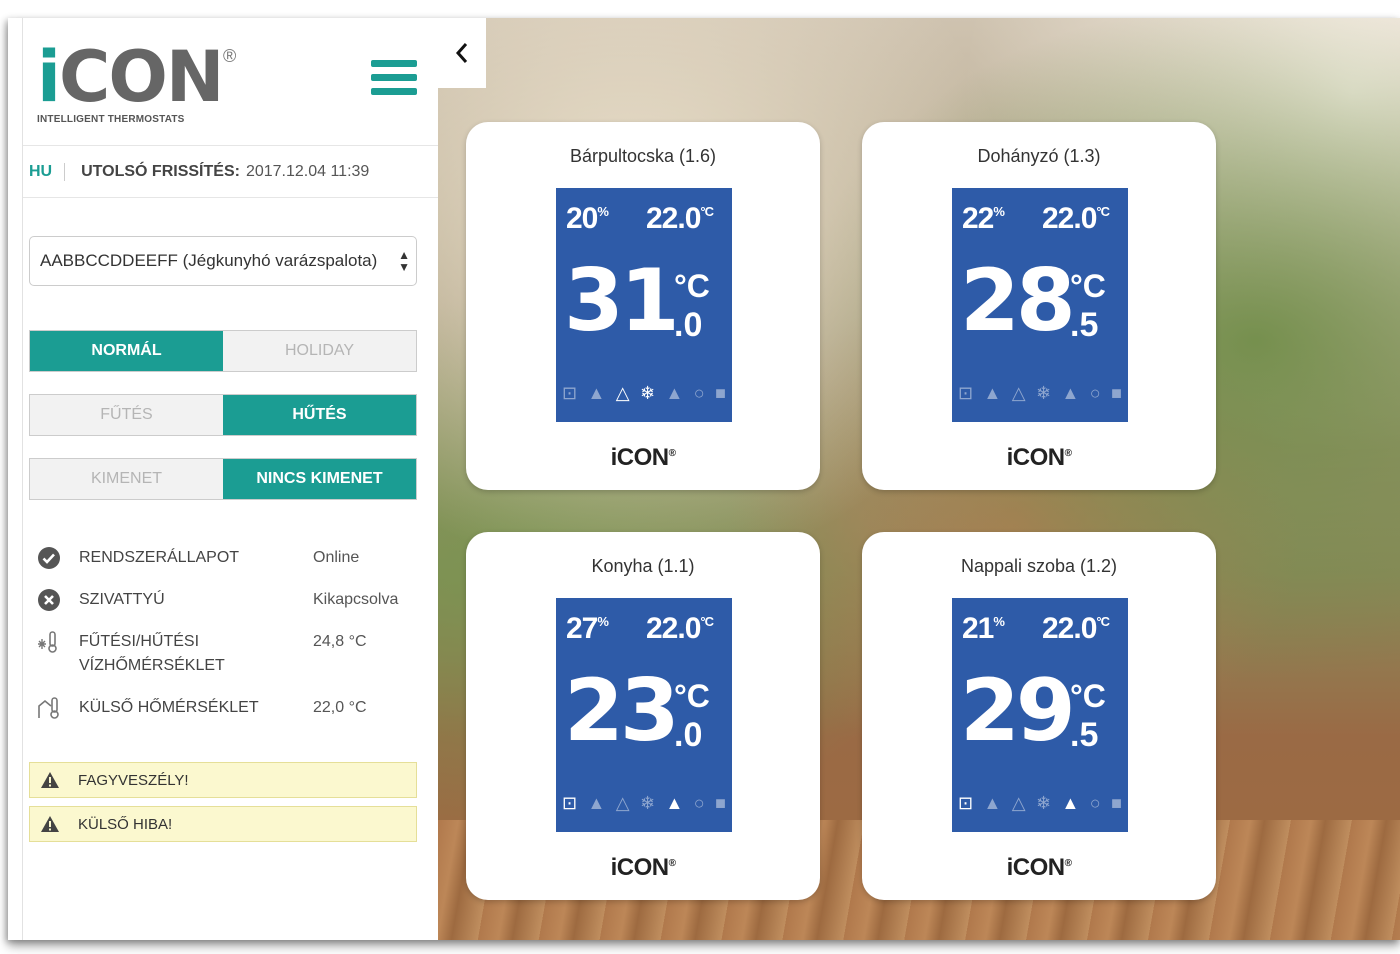 The width and height of the screenshot is (1400, 954). What do you see at coordinates (1039, 566) in the screenshot?
I see `thermostat-name: Nappali szoba (1.2)` at bounding box center [1039, 566].